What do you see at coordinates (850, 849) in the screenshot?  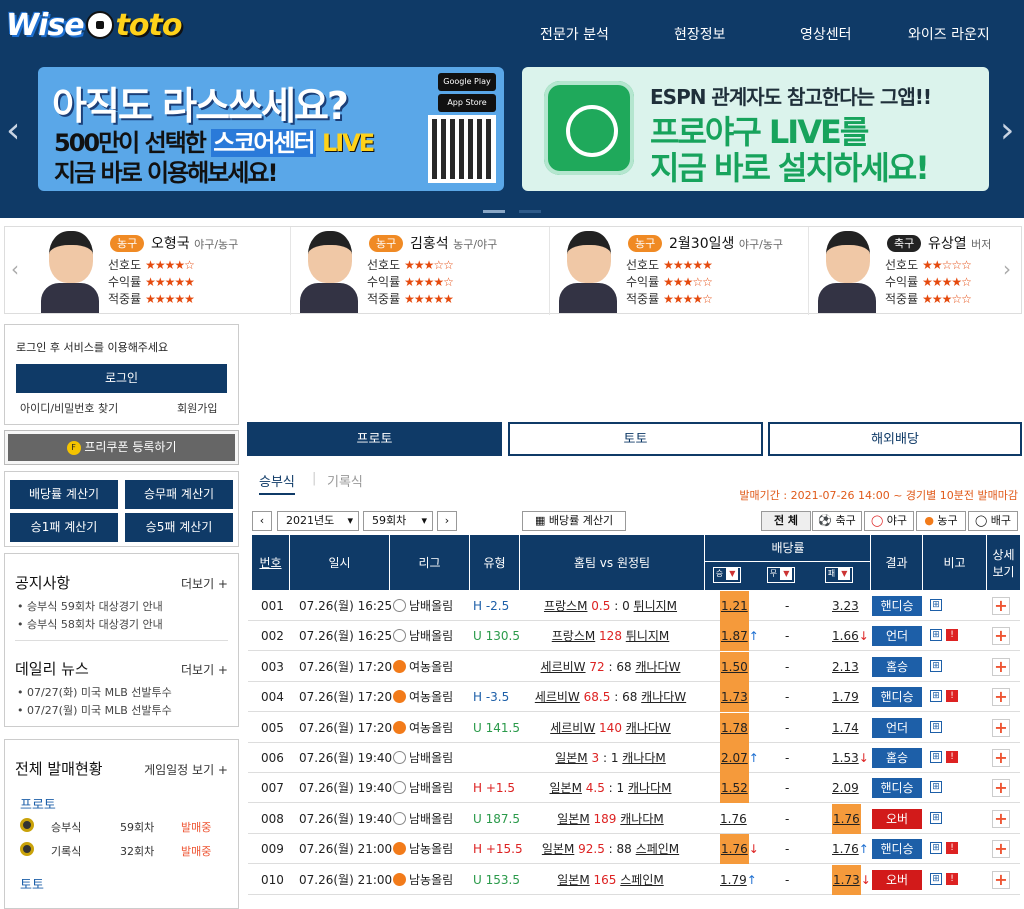 I see `odds-lose: 1.76↑` at bounding box center [850, 849].